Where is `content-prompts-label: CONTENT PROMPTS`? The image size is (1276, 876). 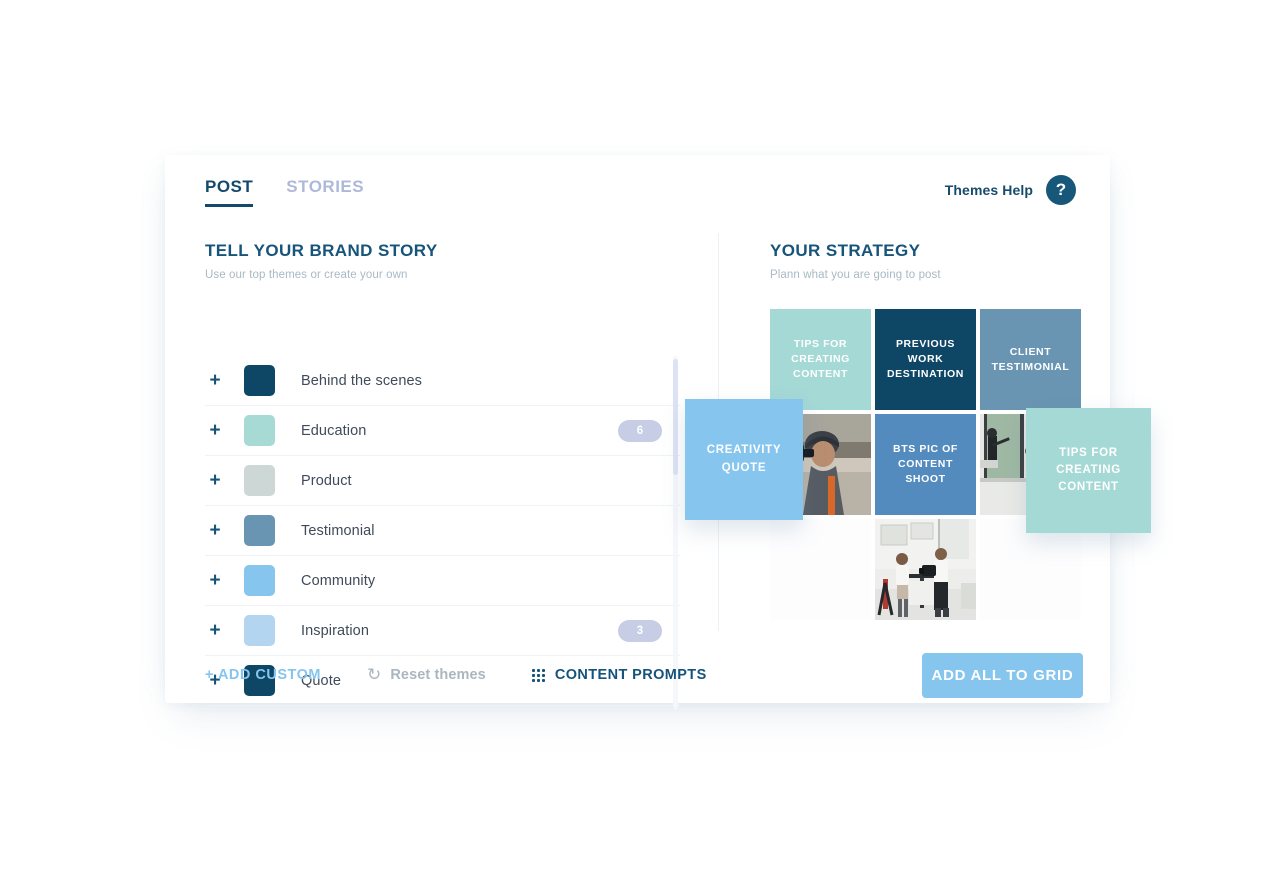
content-prompts-label: CONTENT PROMPTS is located at coordinates (630, 675).